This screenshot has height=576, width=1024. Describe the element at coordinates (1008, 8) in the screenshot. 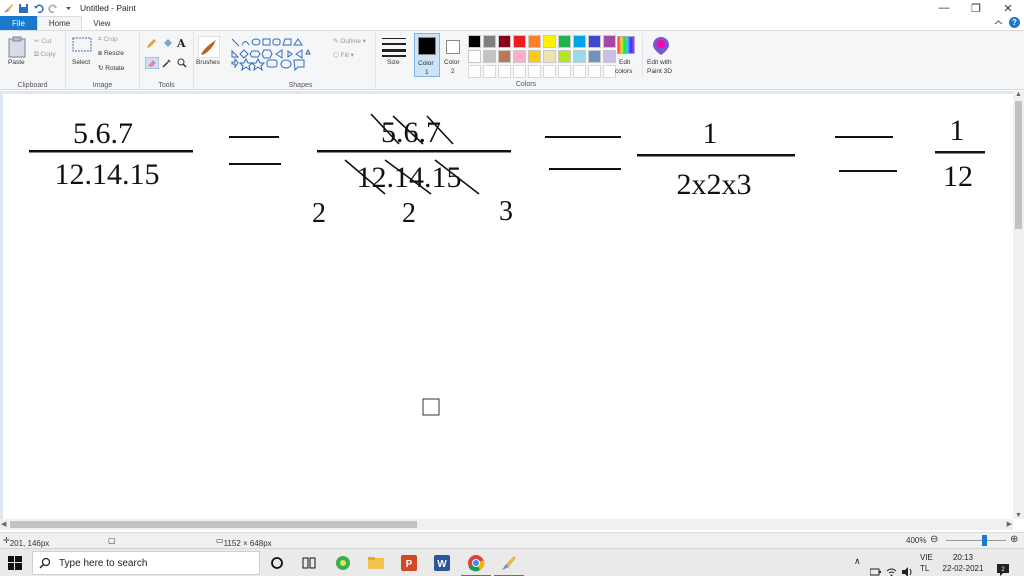

I see `close-button: ✕` at that location.